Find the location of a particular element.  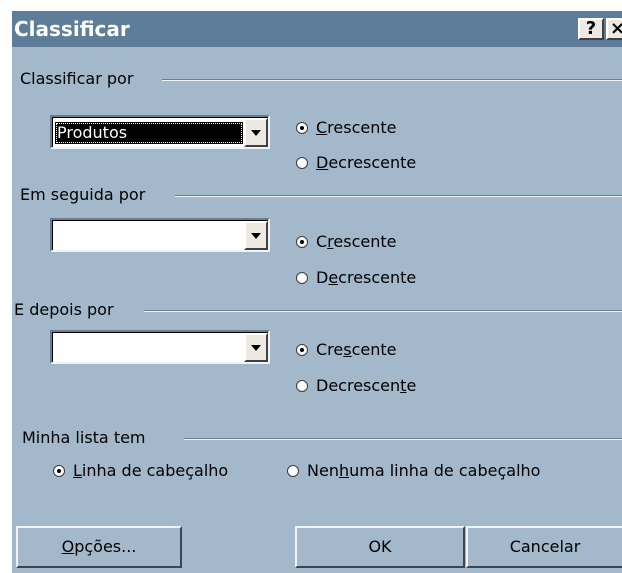

header-row-radio: Linha de cabeçalho is located at coordinates (140, 471).